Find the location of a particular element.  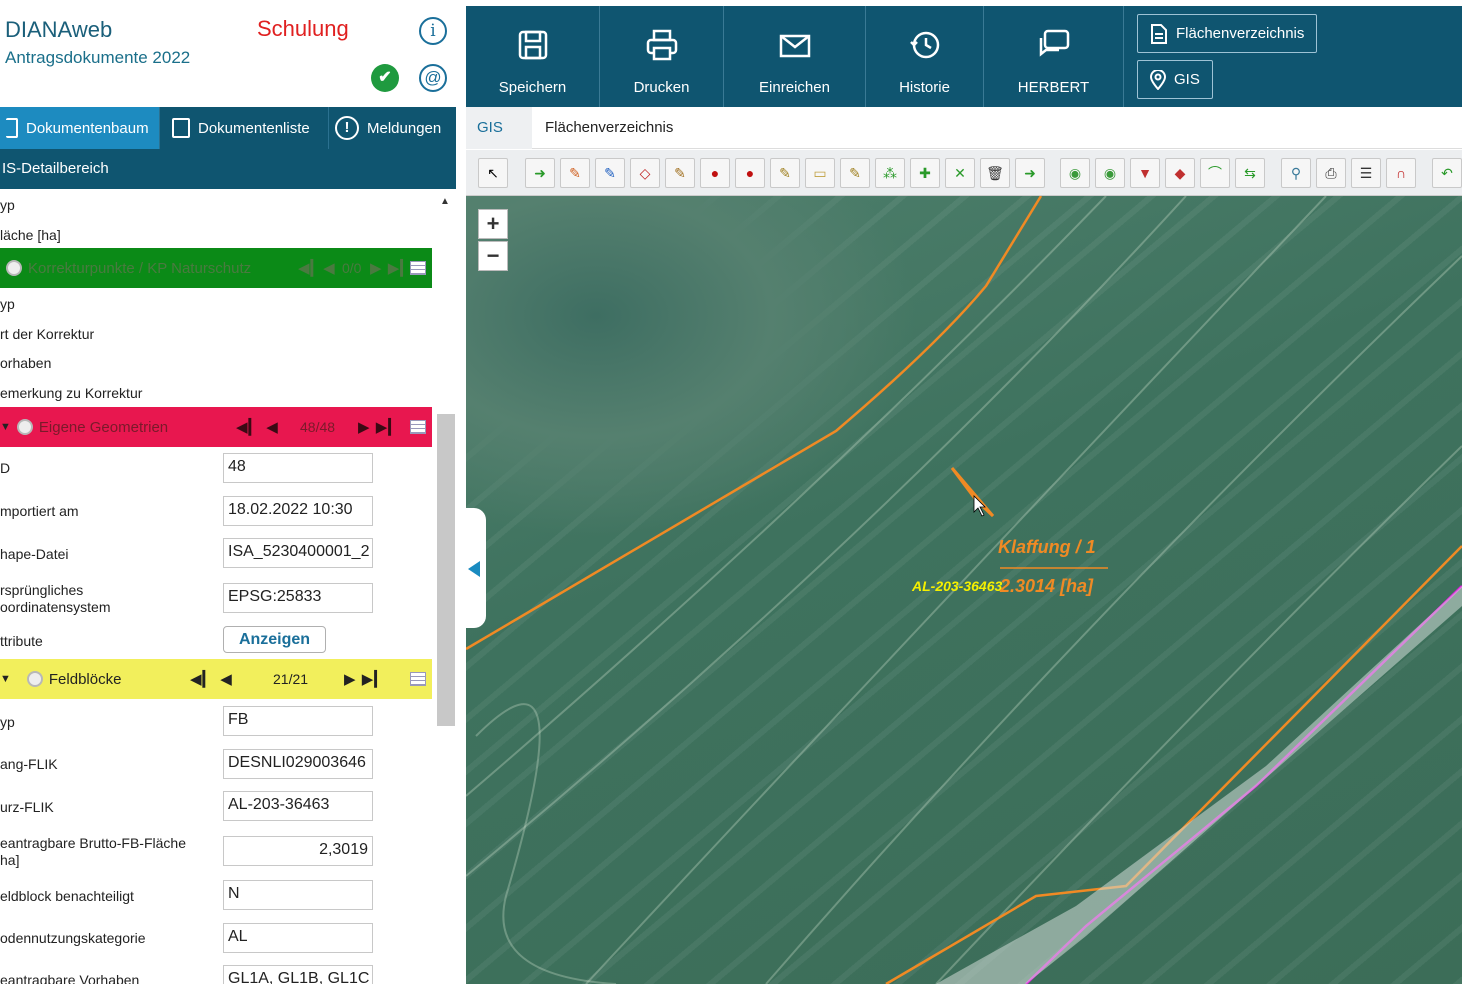

sliver-geometry is located at coordinates (972, 492).